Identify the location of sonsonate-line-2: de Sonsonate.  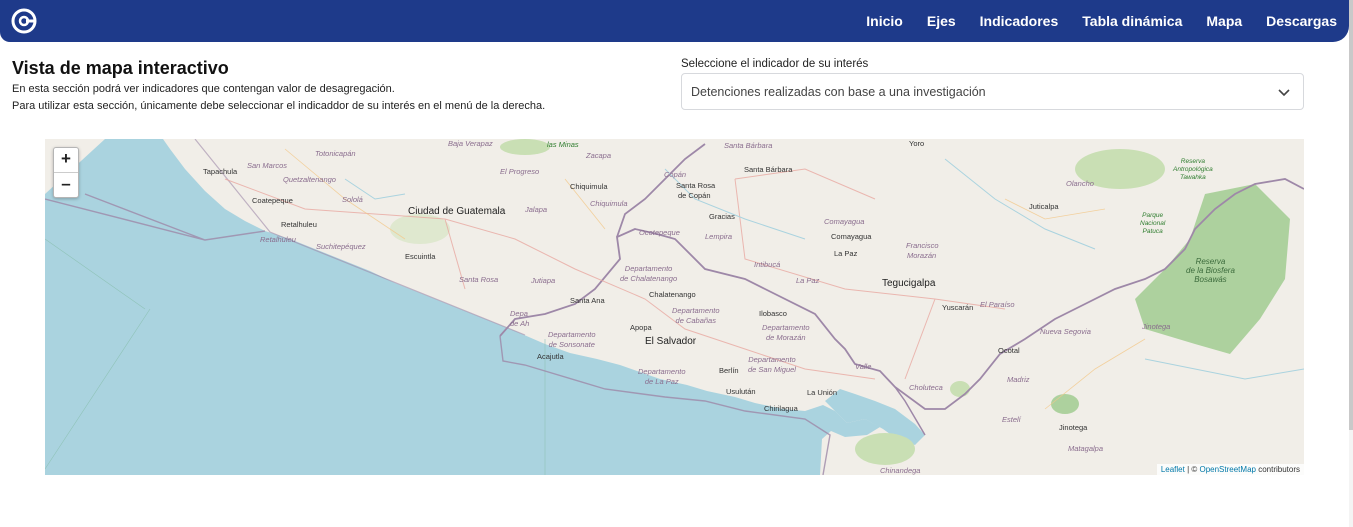
(571, 344).